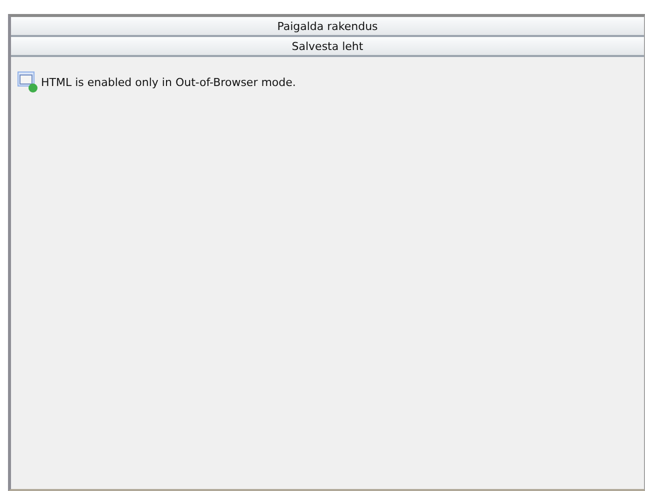 The width and height of the screenshot is (645, 491). What do you see at coordinates (28, 82) in the screenshot?
I see `window-status-icon` at bounding box center [28, 82].